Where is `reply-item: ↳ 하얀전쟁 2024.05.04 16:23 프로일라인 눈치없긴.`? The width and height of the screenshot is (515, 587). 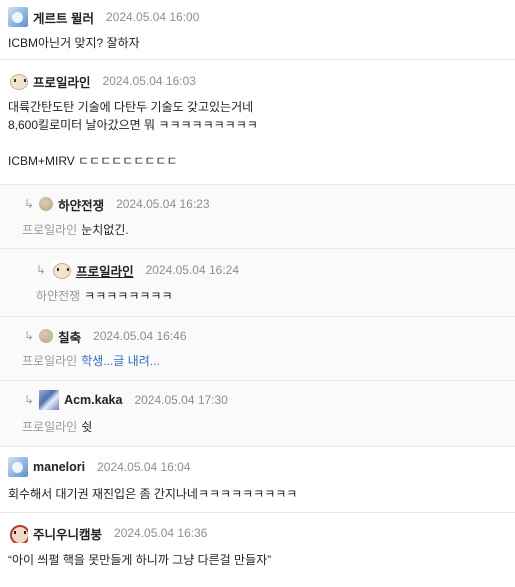
reply-item: ↳ 하얀전쟁 2024.05.04 16:23 프로일라인 눈치없긴. is located at coordinates (257, 217).